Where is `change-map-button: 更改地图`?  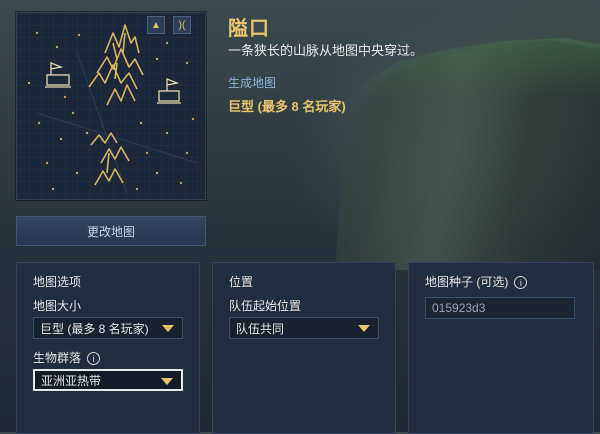 change-map-button: 更改地图 is located at coordinates (111, 231).